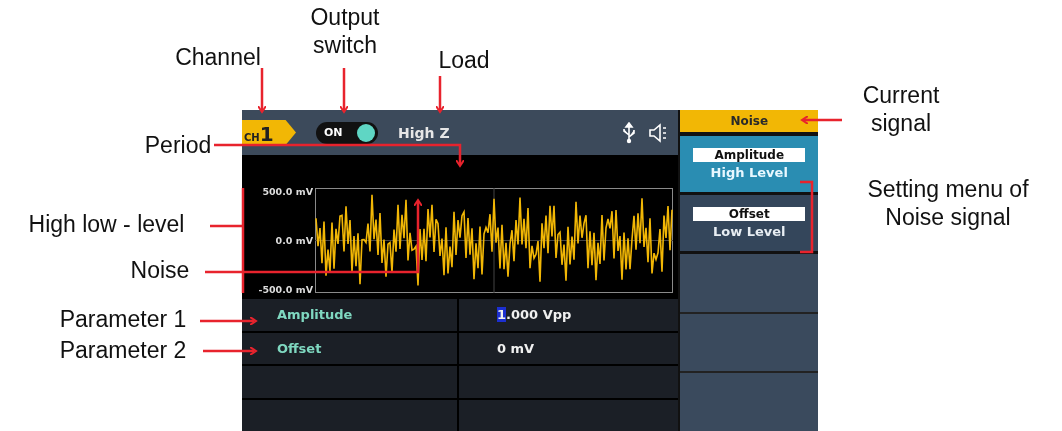  Describe the element at coordinates (123, 320) in the screenshot. I see `annotation-label: Parameter 1` at that location.